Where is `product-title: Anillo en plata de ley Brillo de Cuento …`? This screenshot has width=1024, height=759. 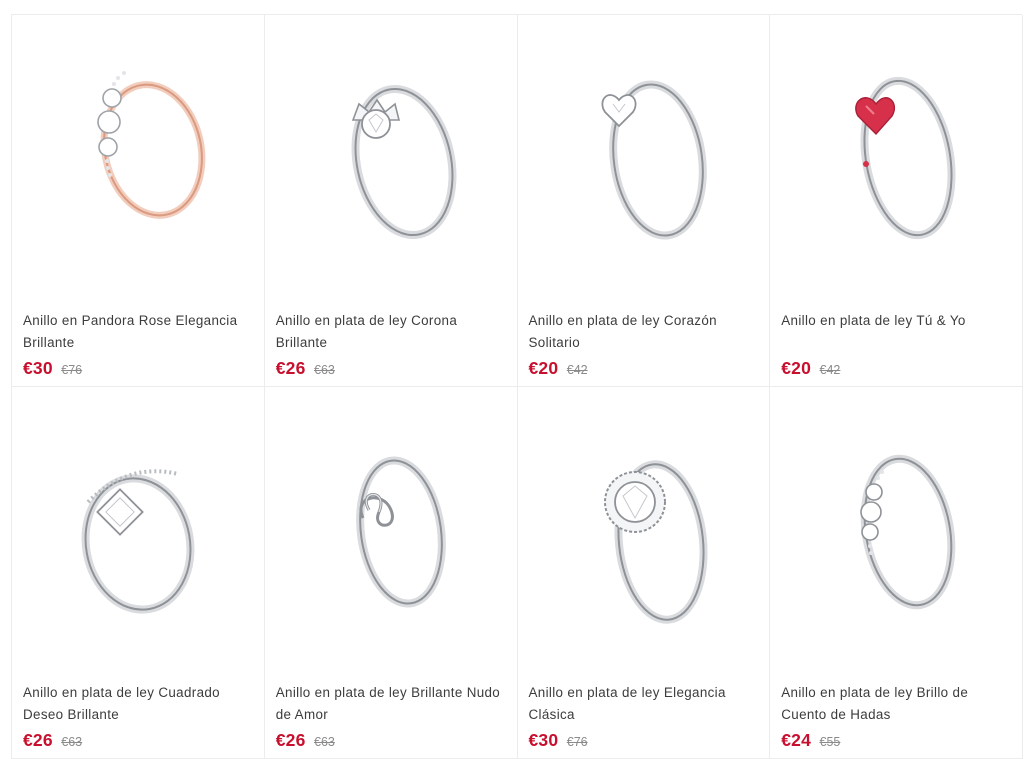
product-title: Anillo en plata de ley Brillo de Cuento … is located at coordinates (897, 703).